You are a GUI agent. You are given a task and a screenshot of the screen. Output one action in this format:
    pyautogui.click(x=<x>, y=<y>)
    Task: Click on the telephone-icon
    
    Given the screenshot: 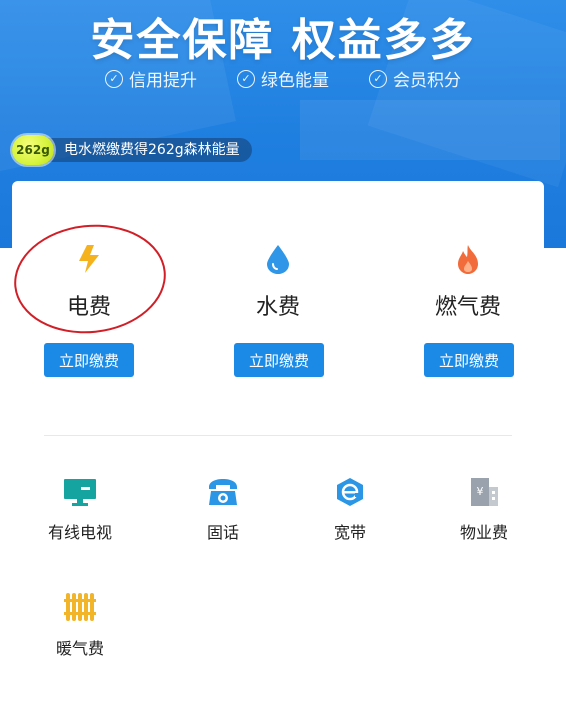 What is the action you would take?
    pyautogui.click(x=223, y=492)
    